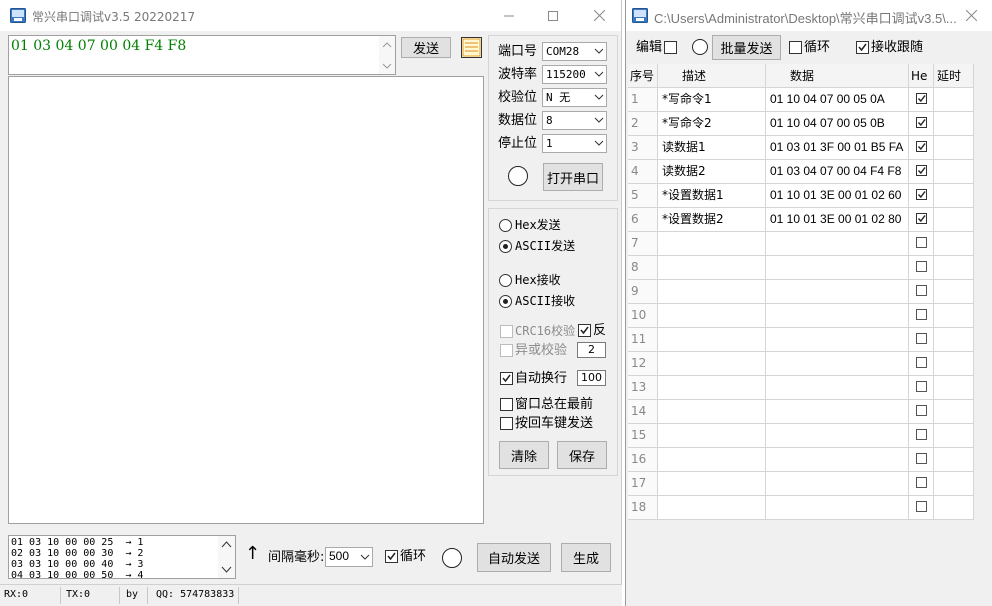 Image resolution: width=992 pixels, height=606 pixels. What do you see at coordinates (426, 47) in the screenshot?
I see `send-button: 发送` at bounding box center [426, 47].